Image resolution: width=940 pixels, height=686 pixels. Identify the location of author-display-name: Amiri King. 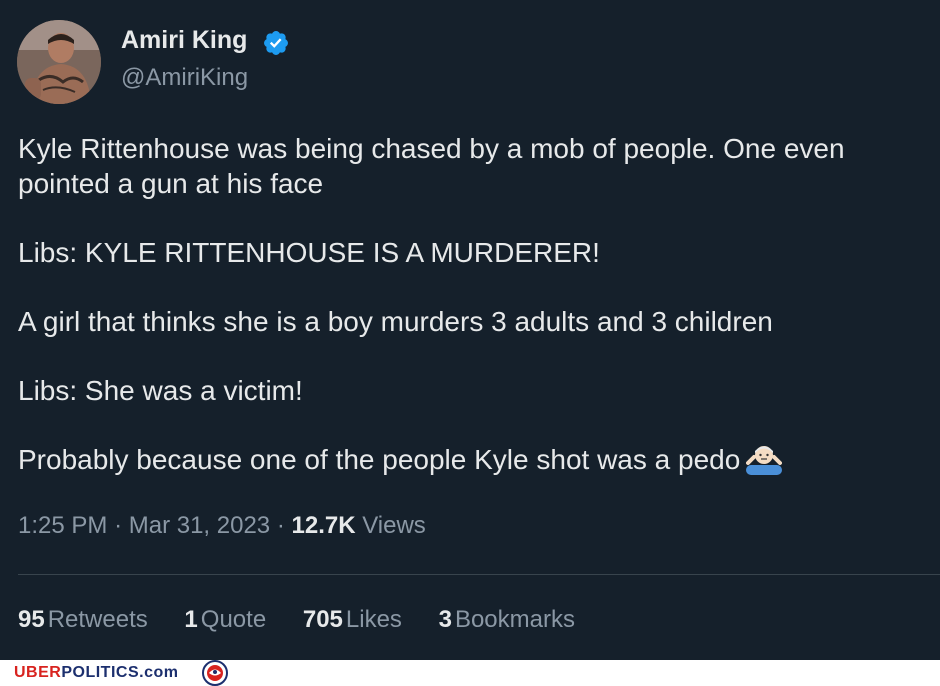
(184, 40).